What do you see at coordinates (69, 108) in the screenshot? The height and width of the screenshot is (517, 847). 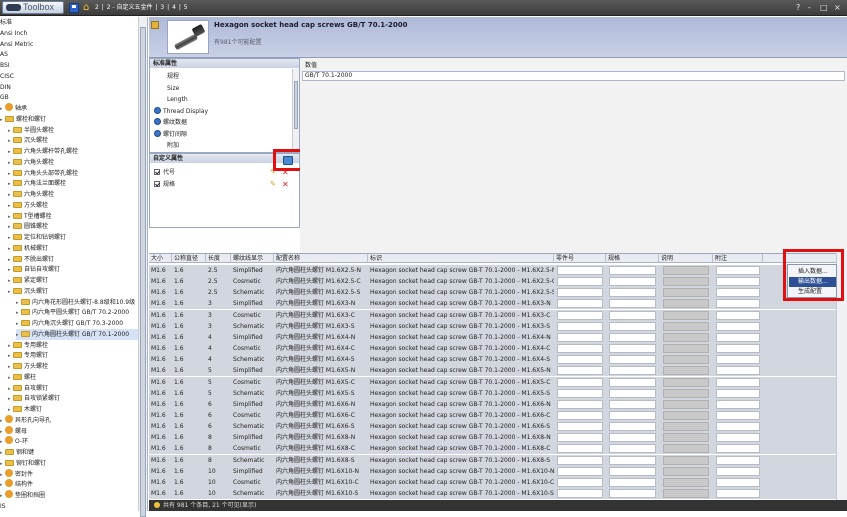 I see `tree-item: ▸ 轴承` at bounding box center [69, 108].